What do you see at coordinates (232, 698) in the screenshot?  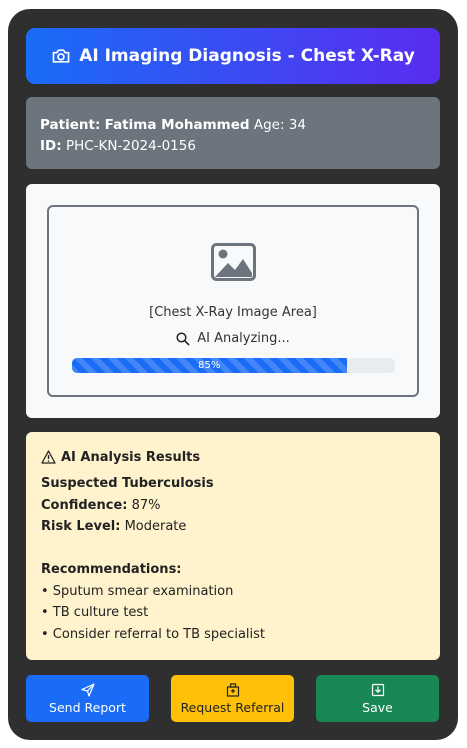 I see `request-referral-button: Request Referral` at bounding box center [232, 698].